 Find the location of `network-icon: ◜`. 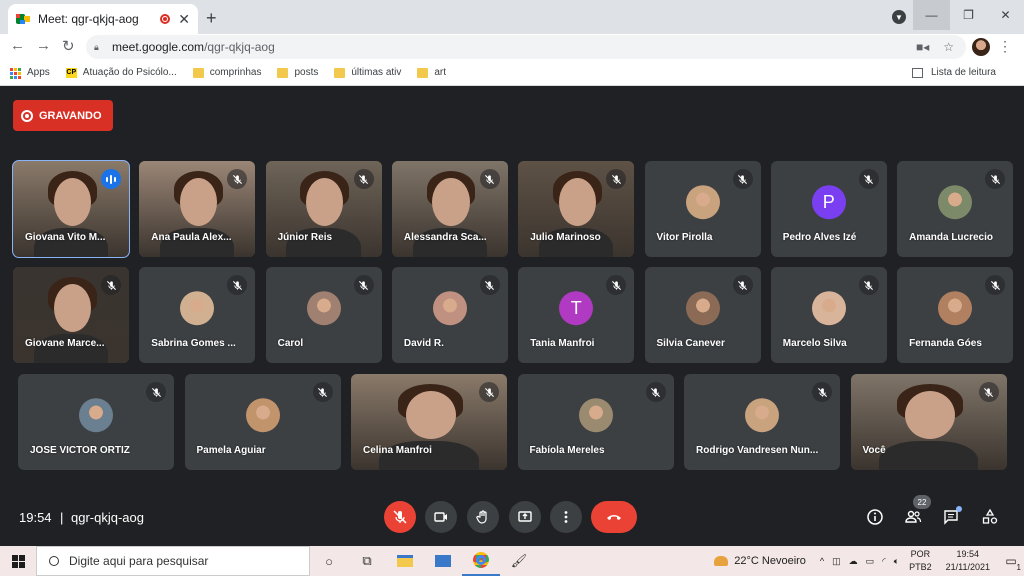

network-icon: ◜ is located at coordinates (884, 561).